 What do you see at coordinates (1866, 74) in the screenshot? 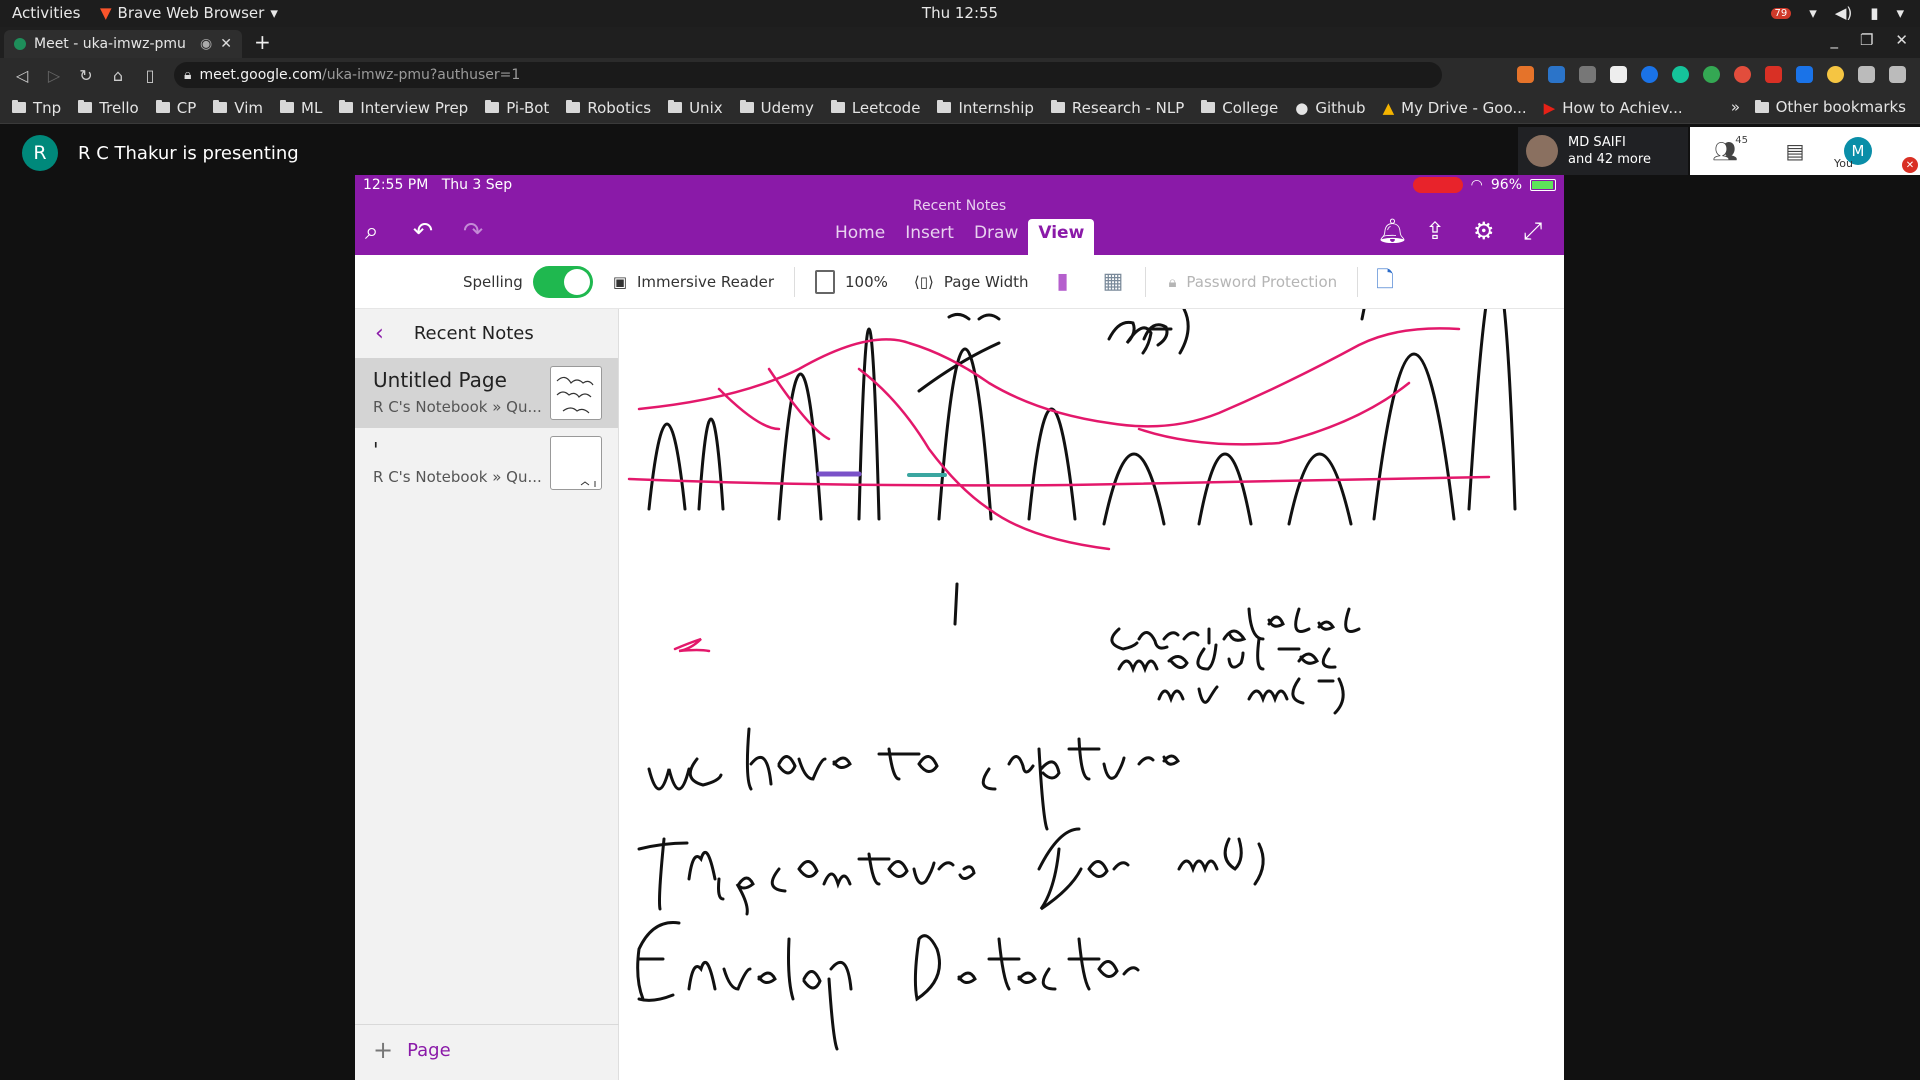
I see `playlist-icon` at bounding box center [1866, 74].